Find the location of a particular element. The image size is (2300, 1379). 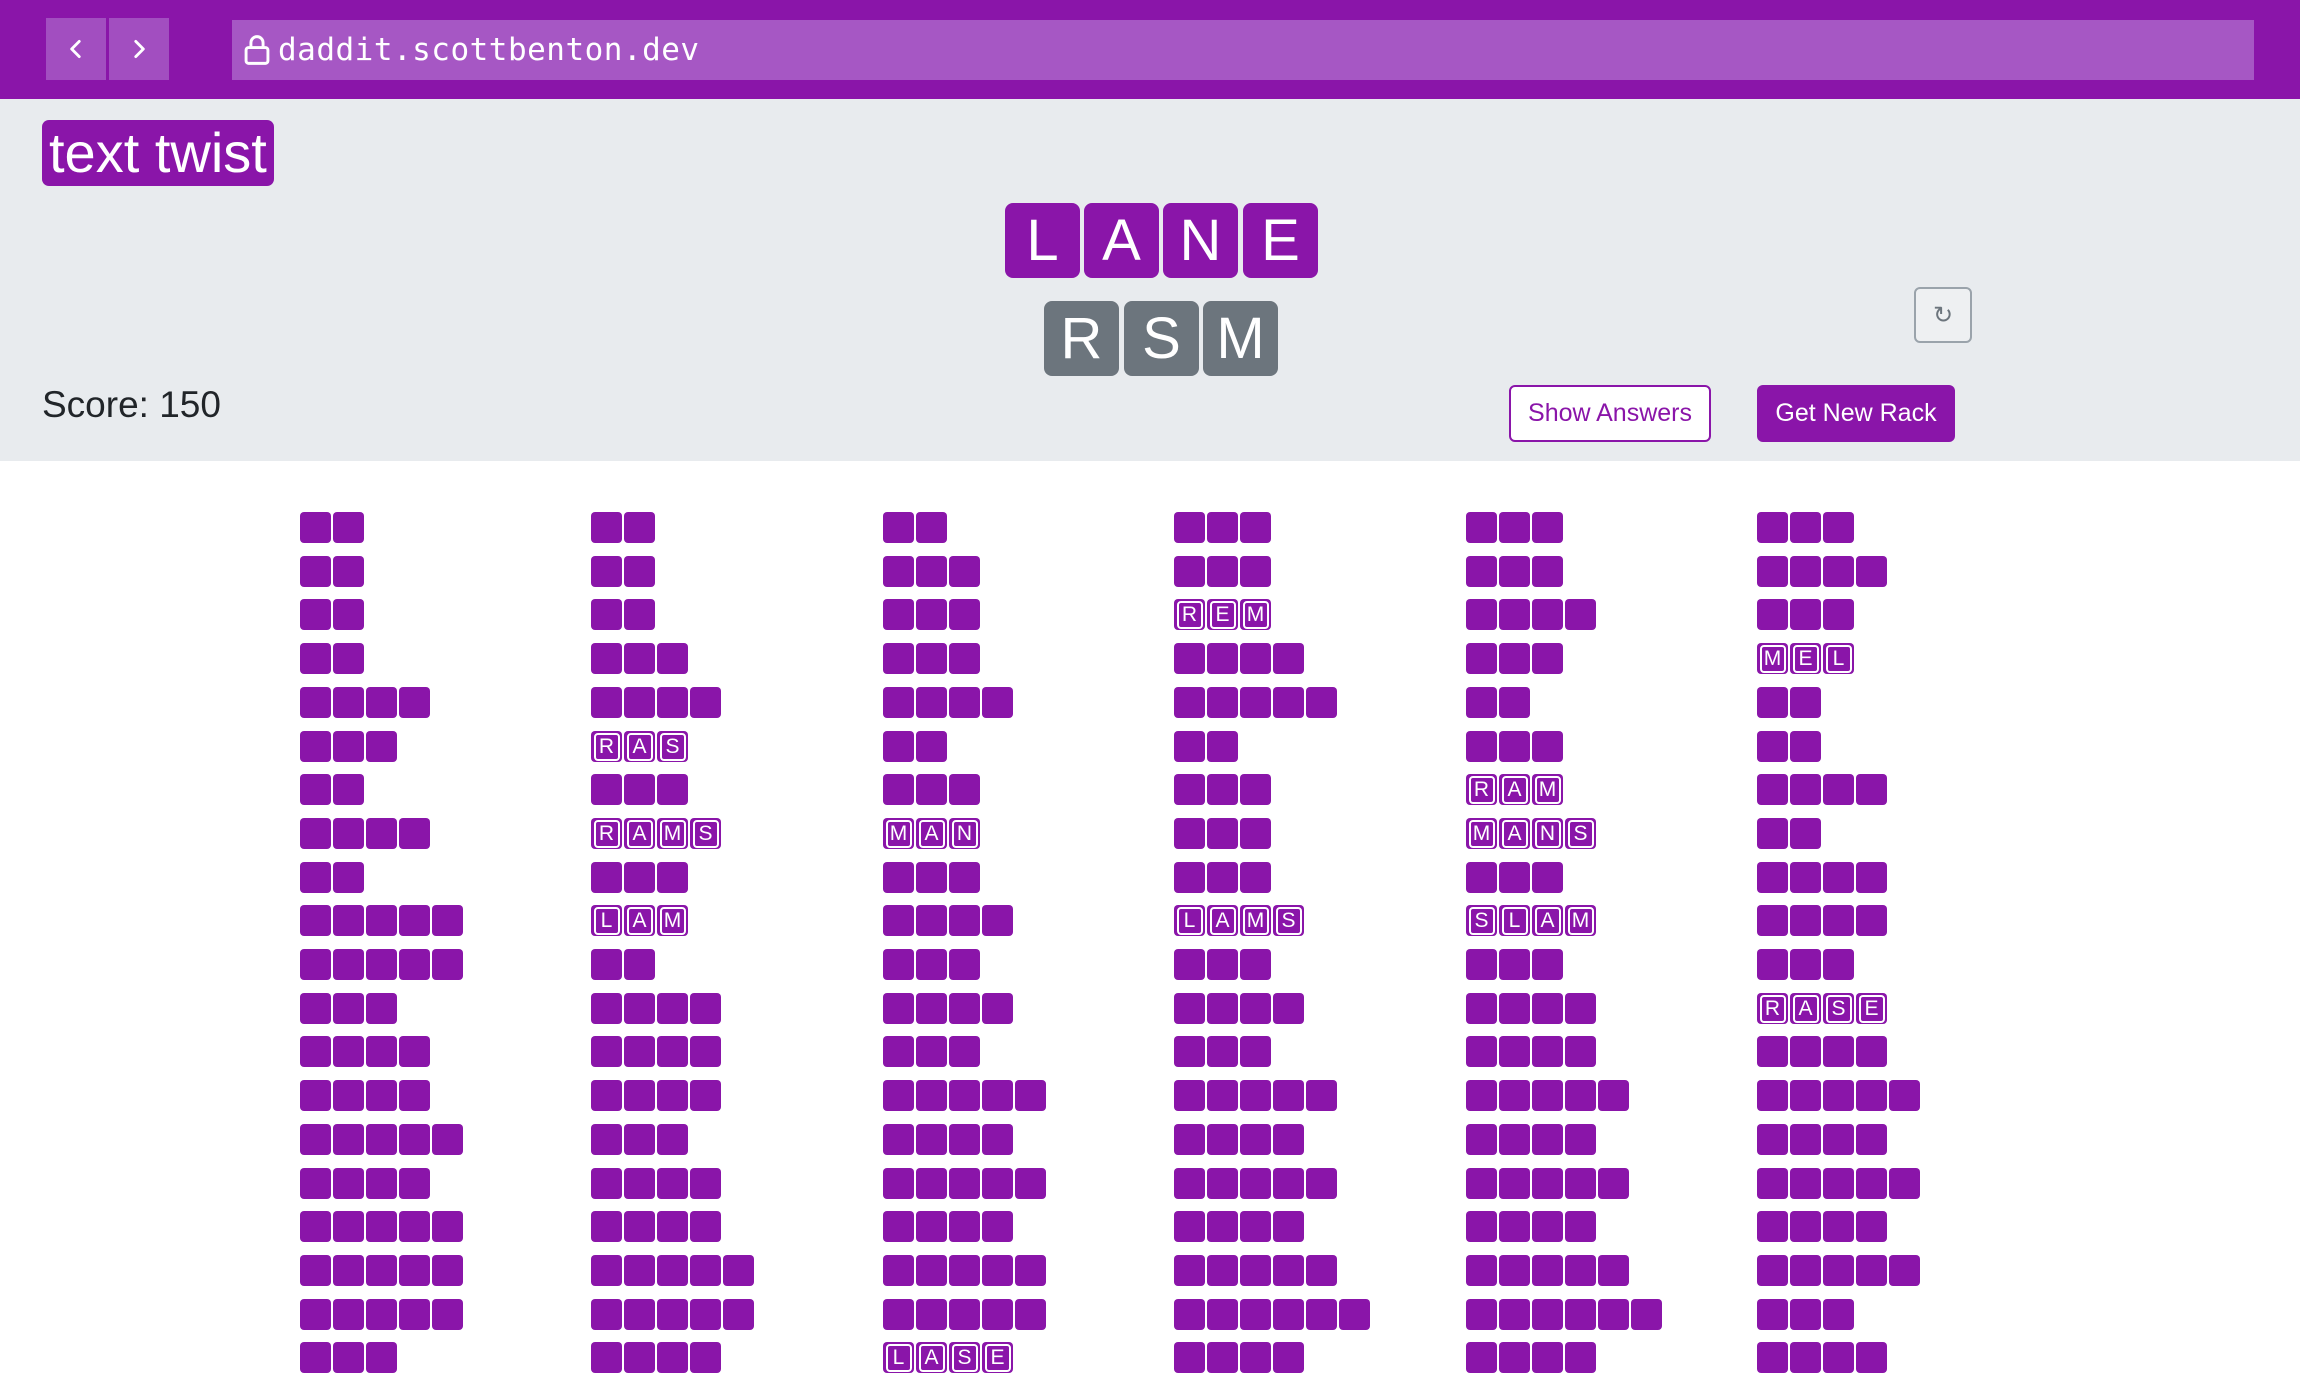

rack-tile-remaining: R is located at coordinates (1081, 338).